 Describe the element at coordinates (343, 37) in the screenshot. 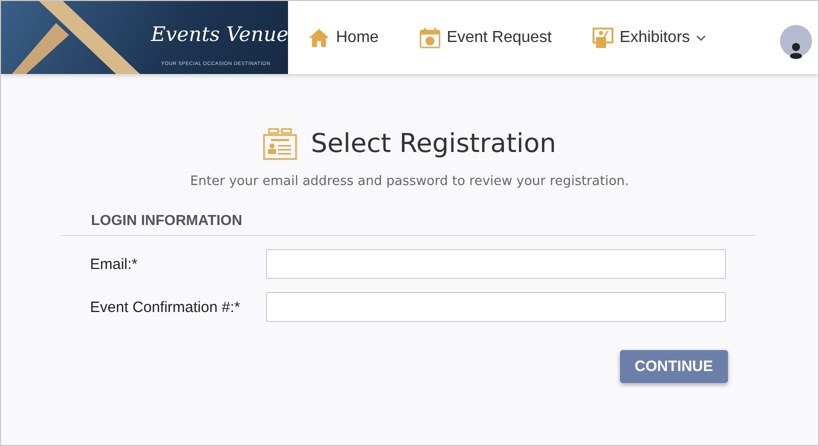

I see `nav-link: Home` at that location.